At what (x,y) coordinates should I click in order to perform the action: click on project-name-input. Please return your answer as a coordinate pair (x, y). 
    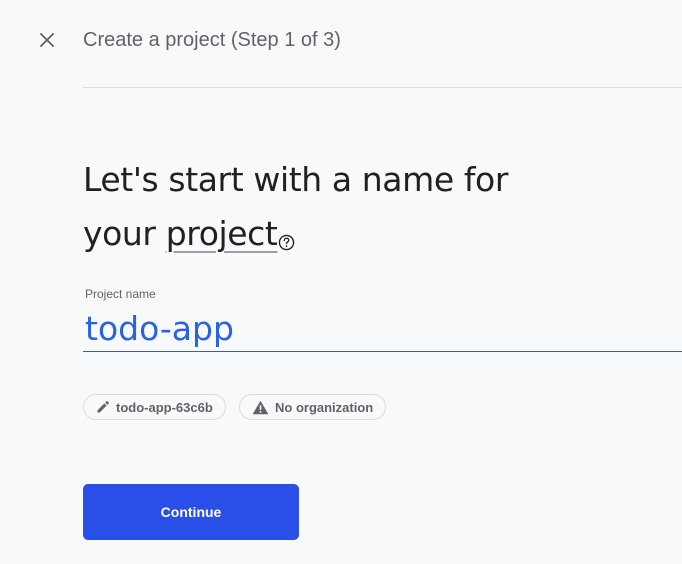
    Looking at the image, I should click on (382, 329).